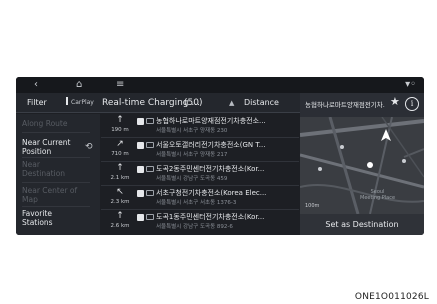 The width and height of the screenshot is (437, 304). What do you see at coordinates (52, 147) in the screenshot?
I see `nav-near-current-position: Near Current Position` at bounding box center [52, 147].